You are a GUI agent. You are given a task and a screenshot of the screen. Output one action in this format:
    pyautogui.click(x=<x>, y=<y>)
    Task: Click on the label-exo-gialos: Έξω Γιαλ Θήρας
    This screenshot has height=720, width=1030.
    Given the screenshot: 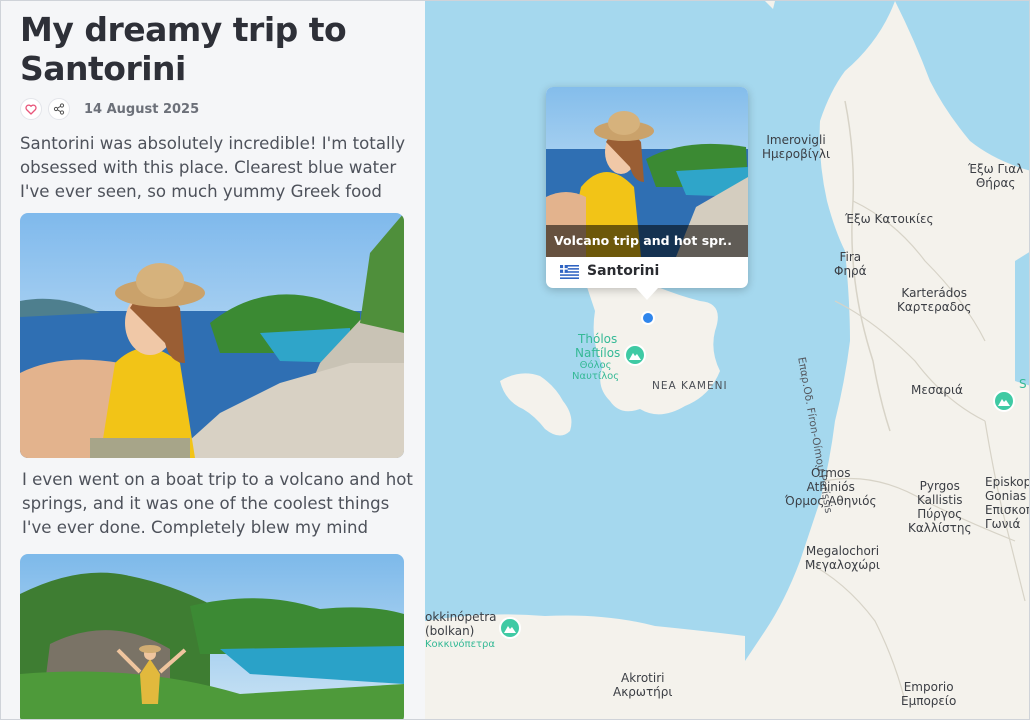 What is the action you would take?
    pyautogui.click(x=996, y=176)
    